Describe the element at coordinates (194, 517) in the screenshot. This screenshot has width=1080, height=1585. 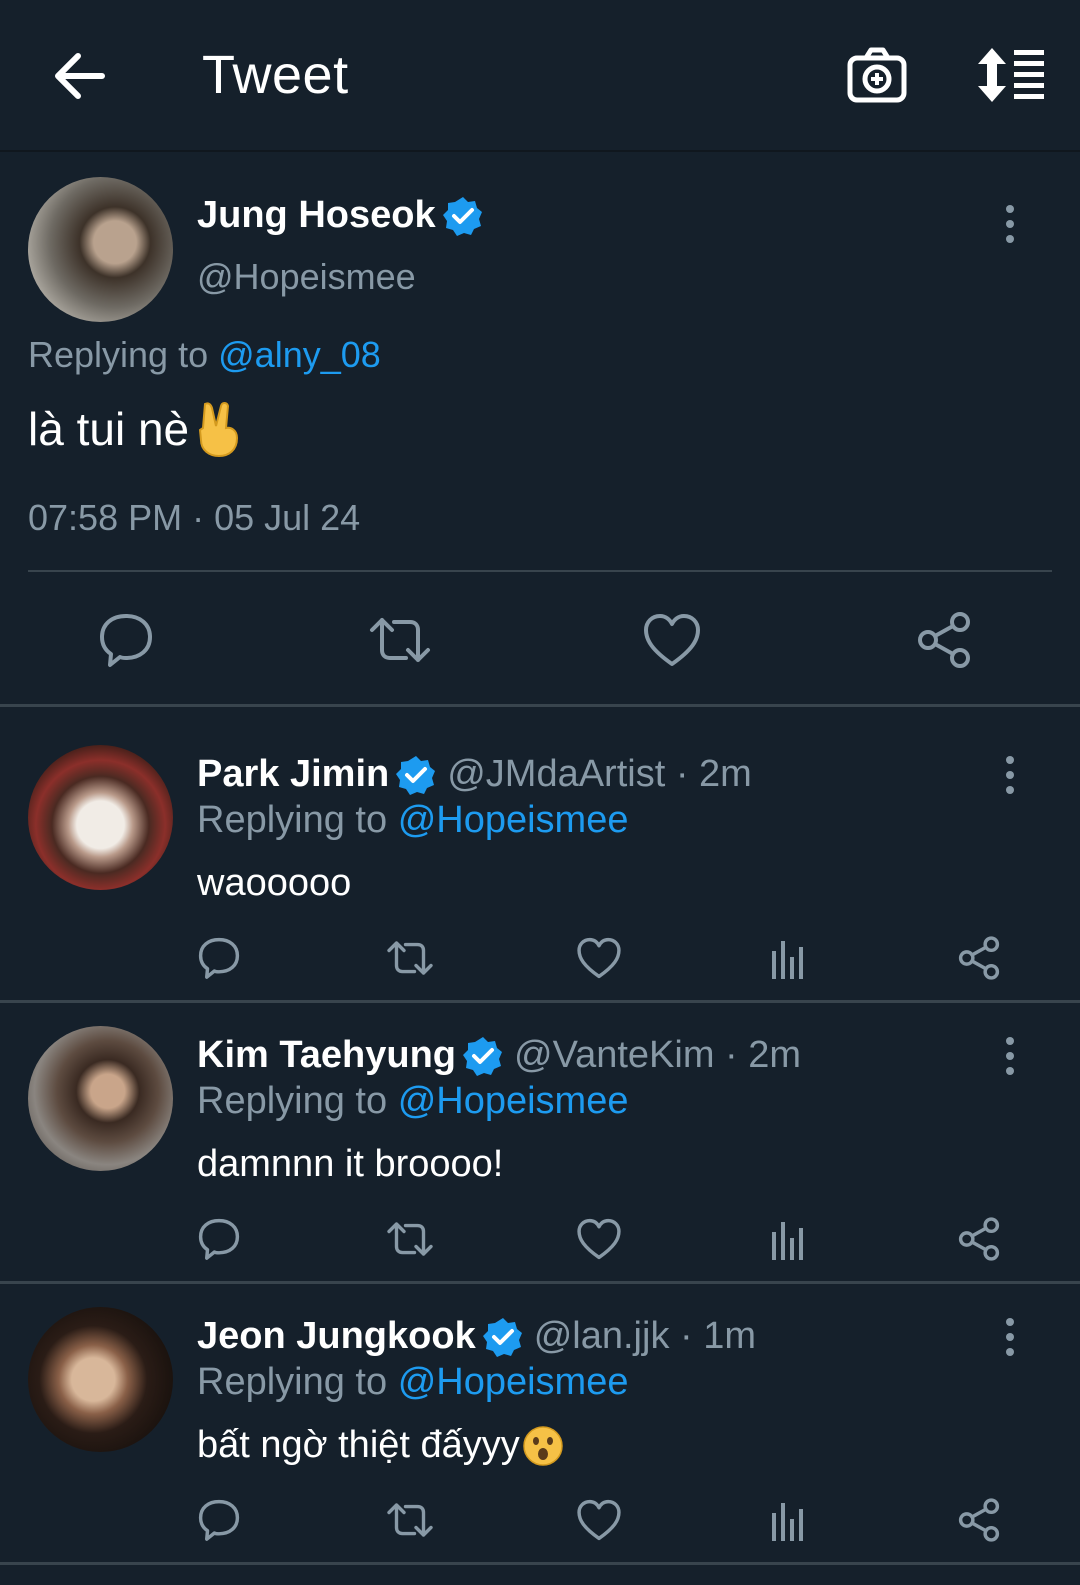
I see `tweet-timestamp: 07:58 PM · 05 Jul 24` at that location.